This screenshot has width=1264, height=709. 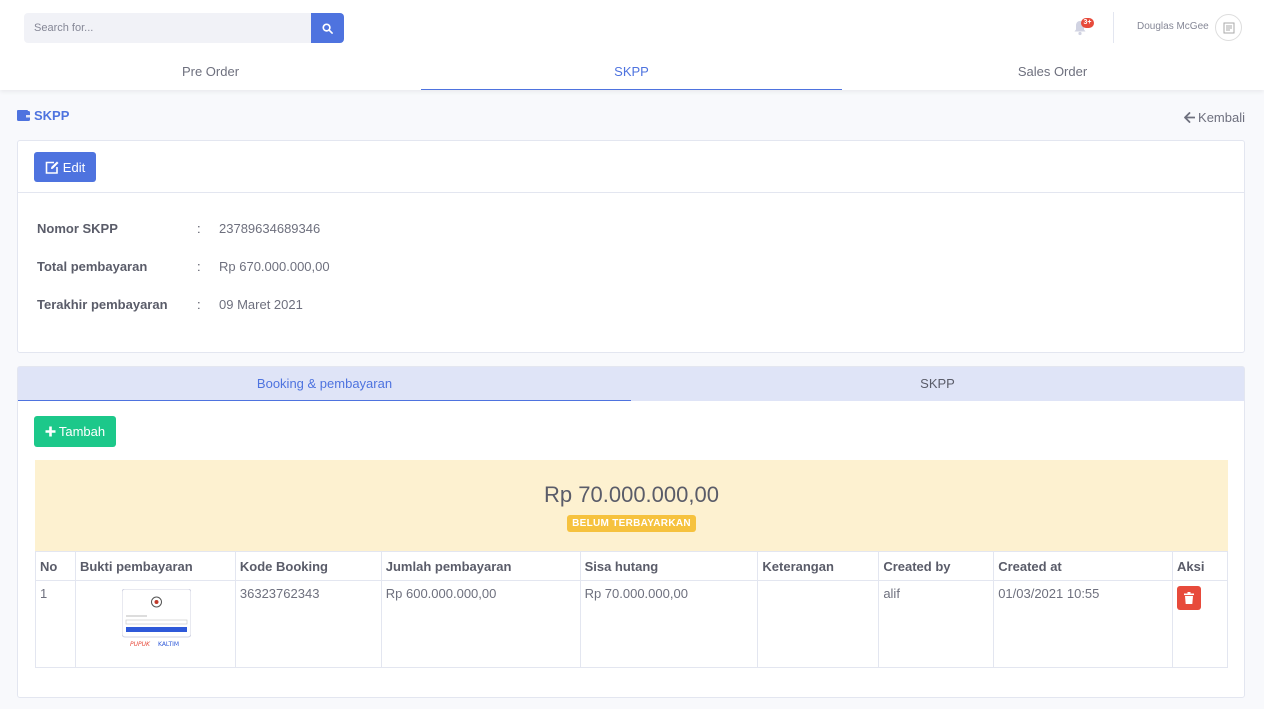 I want to click on tab-sales-order: Sales Order, so click(x=1052, y=73).